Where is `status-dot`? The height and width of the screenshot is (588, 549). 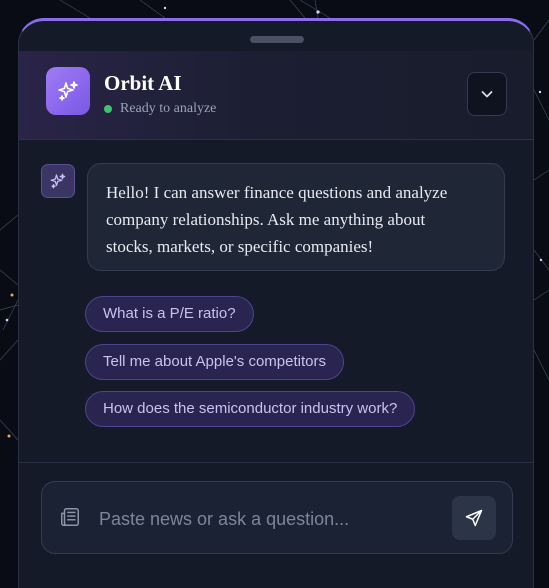
status-dot is located at coordinates (108, 109).